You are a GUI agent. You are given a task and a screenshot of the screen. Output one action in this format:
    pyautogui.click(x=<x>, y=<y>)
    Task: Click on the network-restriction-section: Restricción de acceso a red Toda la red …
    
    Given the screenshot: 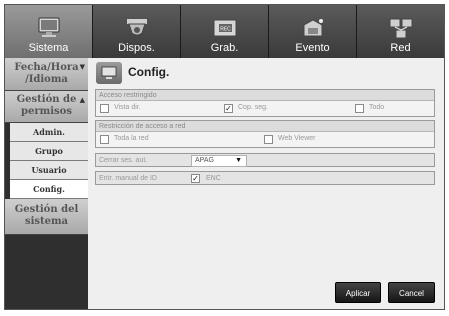 What is the action you would take?
    pyautogui.click(x=265, y=134)
    